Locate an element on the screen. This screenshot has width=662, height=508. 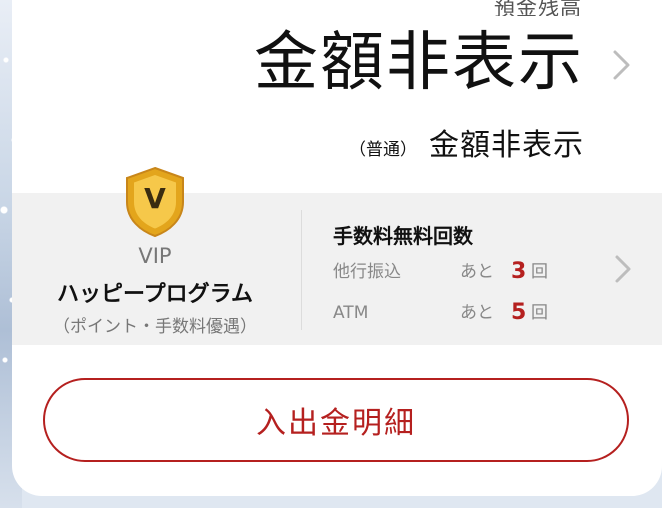
panel-divider is located at coordinates (301, 270).